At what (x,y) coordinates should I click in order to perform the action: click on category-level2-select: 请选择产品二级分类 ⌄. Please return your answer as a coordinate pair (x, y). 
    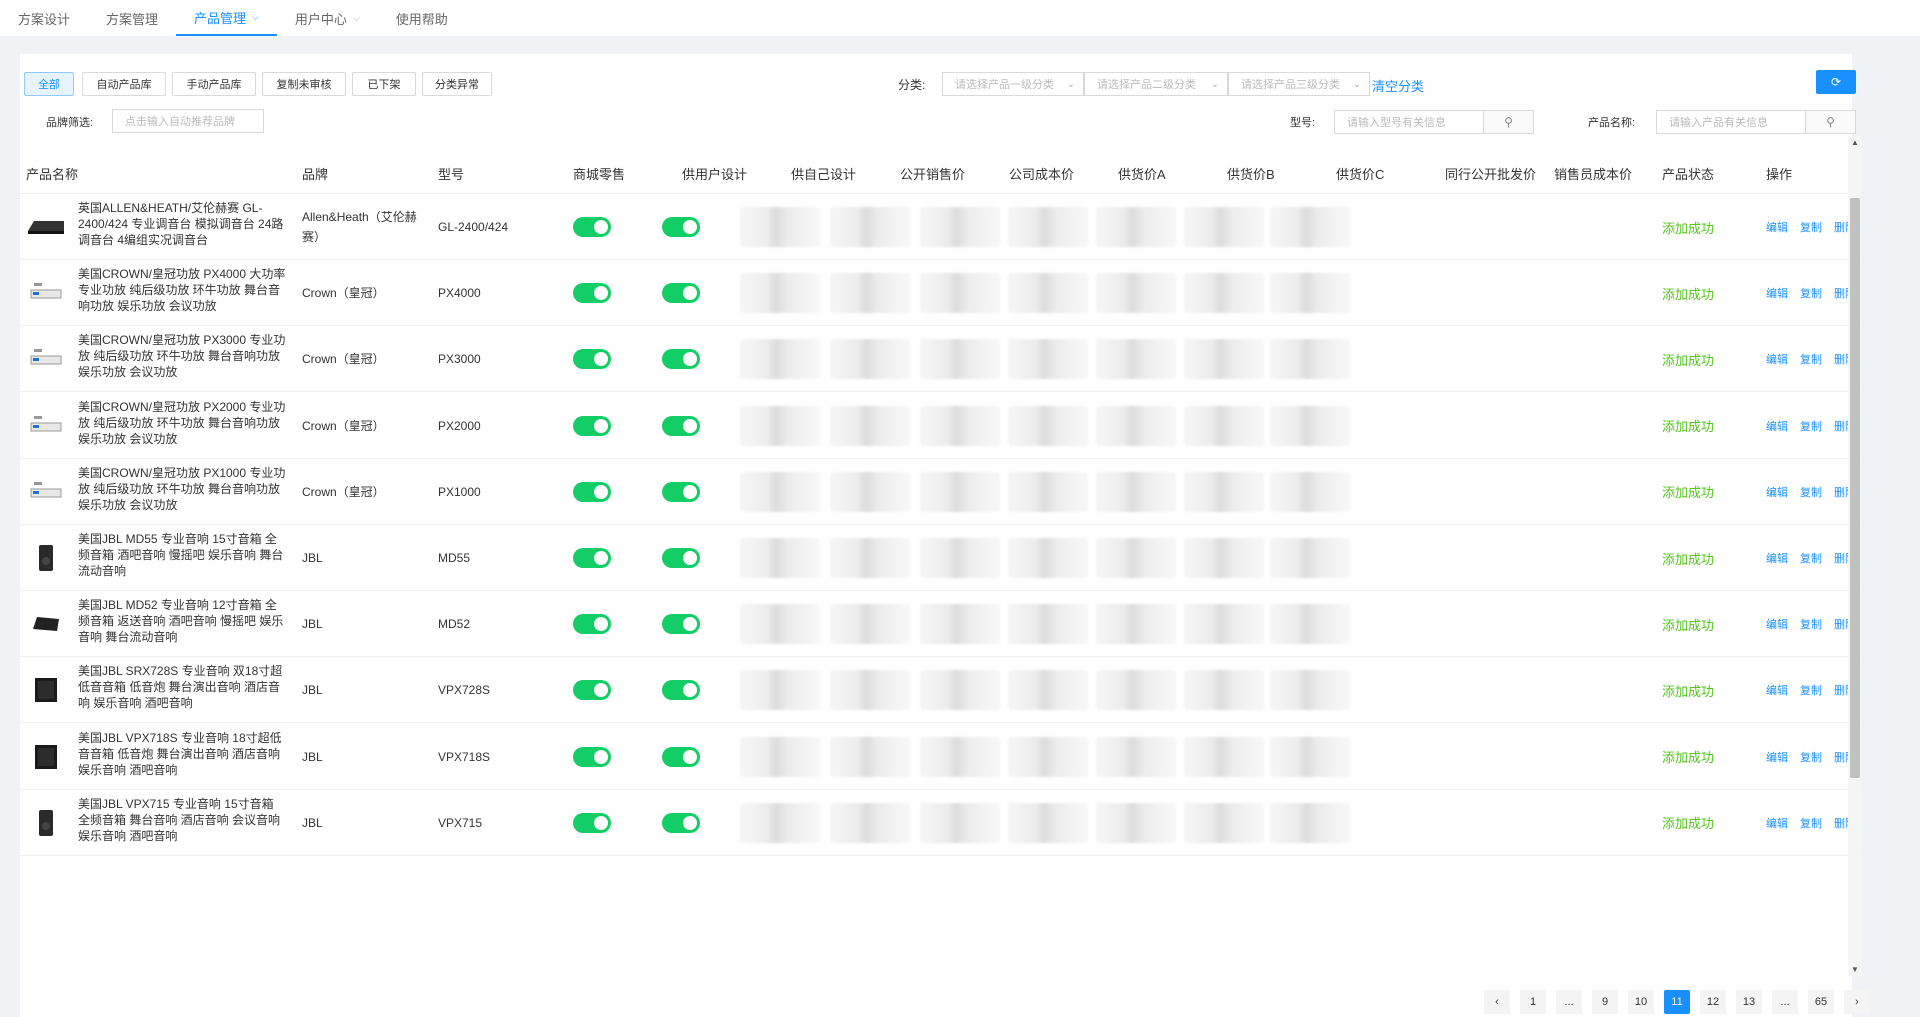
    Looking at the image, I should click on (1156, 84).